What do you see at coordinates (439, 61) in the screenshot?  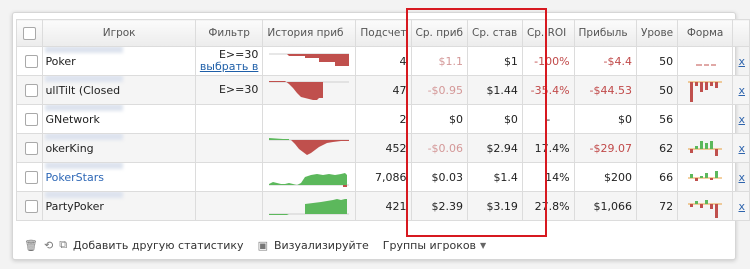 I see `avg-profit-value: $1.1` at bounding box center [439, 61].